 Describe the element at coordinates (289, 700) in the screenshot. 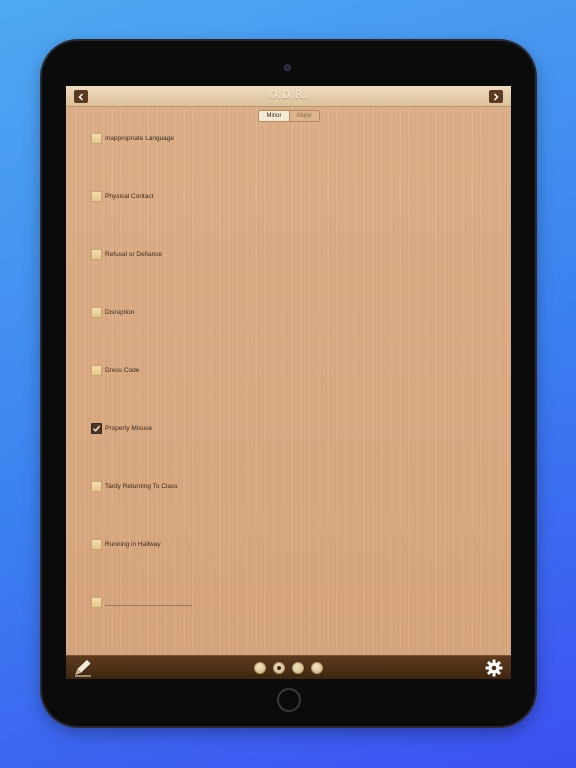

I see `home-button` at that location.